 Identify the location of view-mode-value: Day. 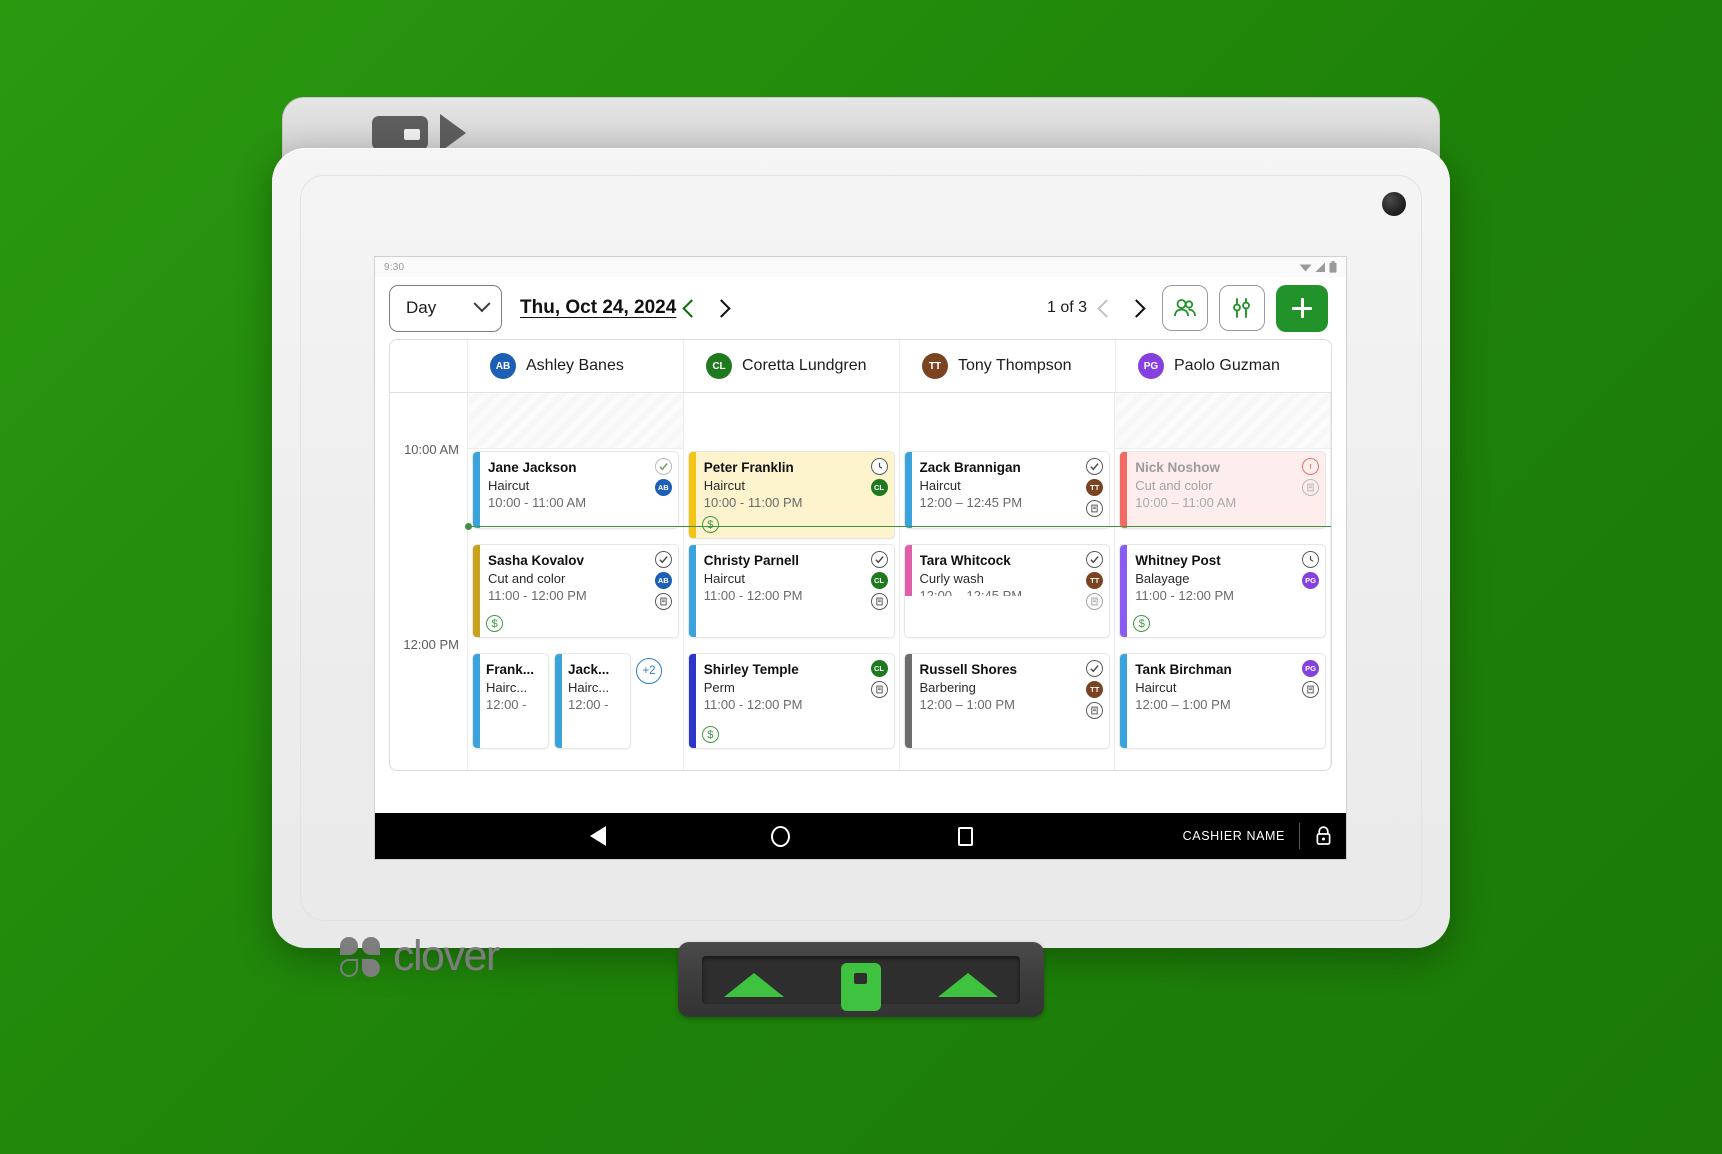
(421, 307).